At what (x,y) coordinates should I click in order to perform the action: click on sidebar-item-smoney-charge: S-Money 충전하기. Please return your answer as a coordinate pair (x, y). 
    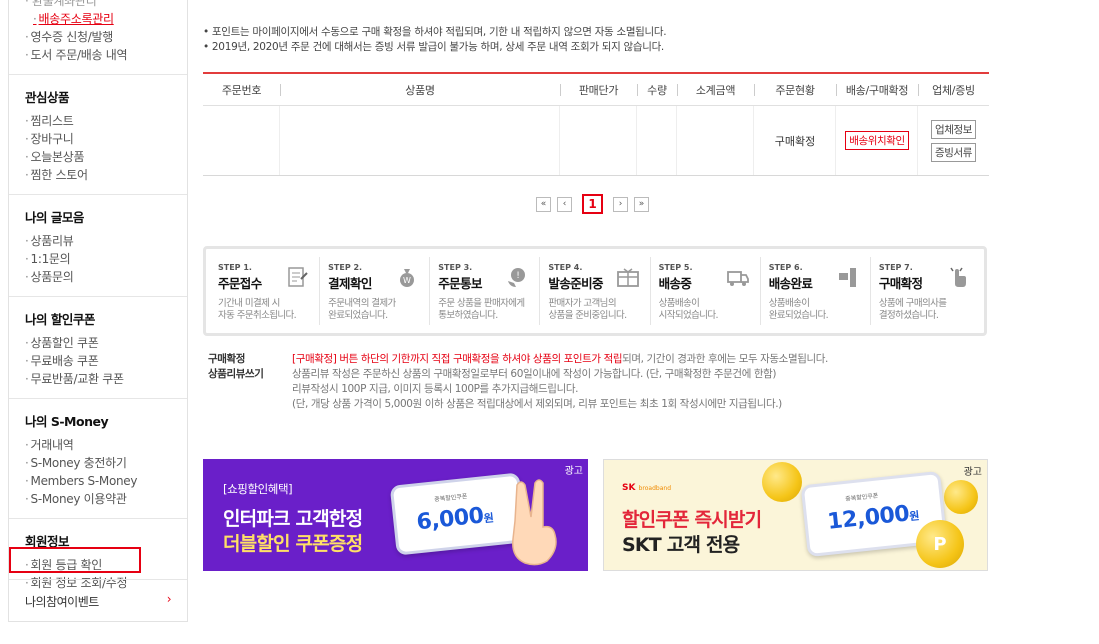
    Looking at the image, I should click on (98, 463).